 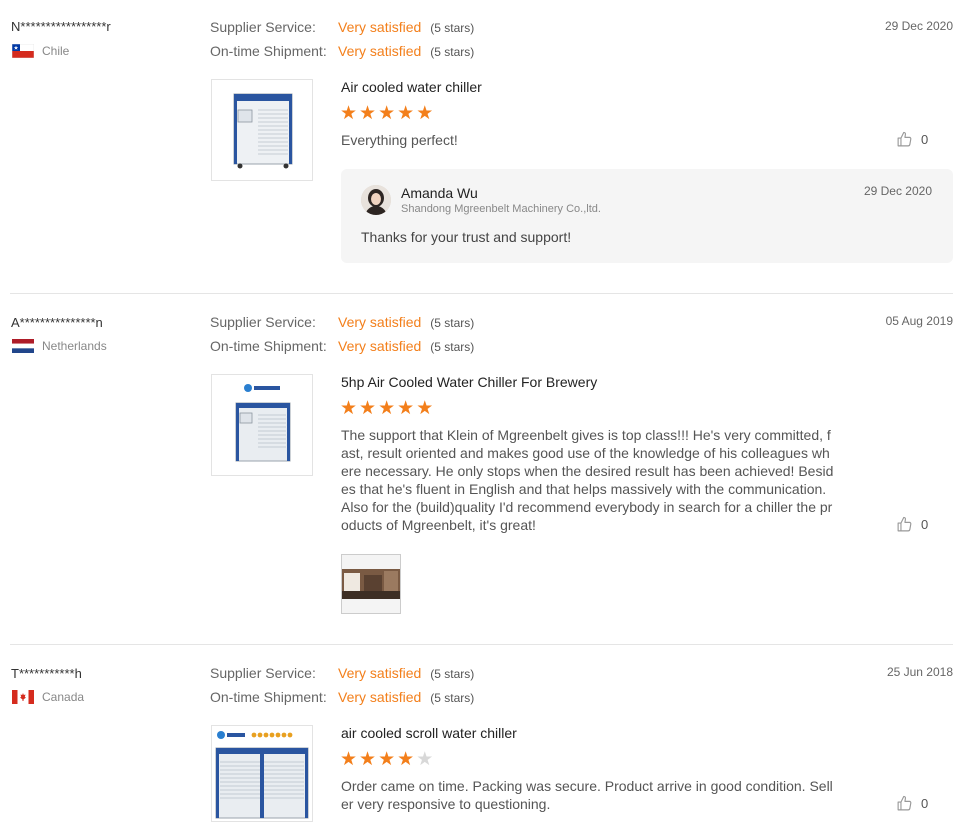 I want to click on review-comment: Everything perfect!, so click(x=399, y=140).